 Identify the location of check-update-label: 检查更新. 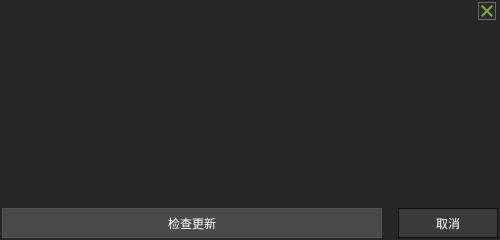
(191, 223).